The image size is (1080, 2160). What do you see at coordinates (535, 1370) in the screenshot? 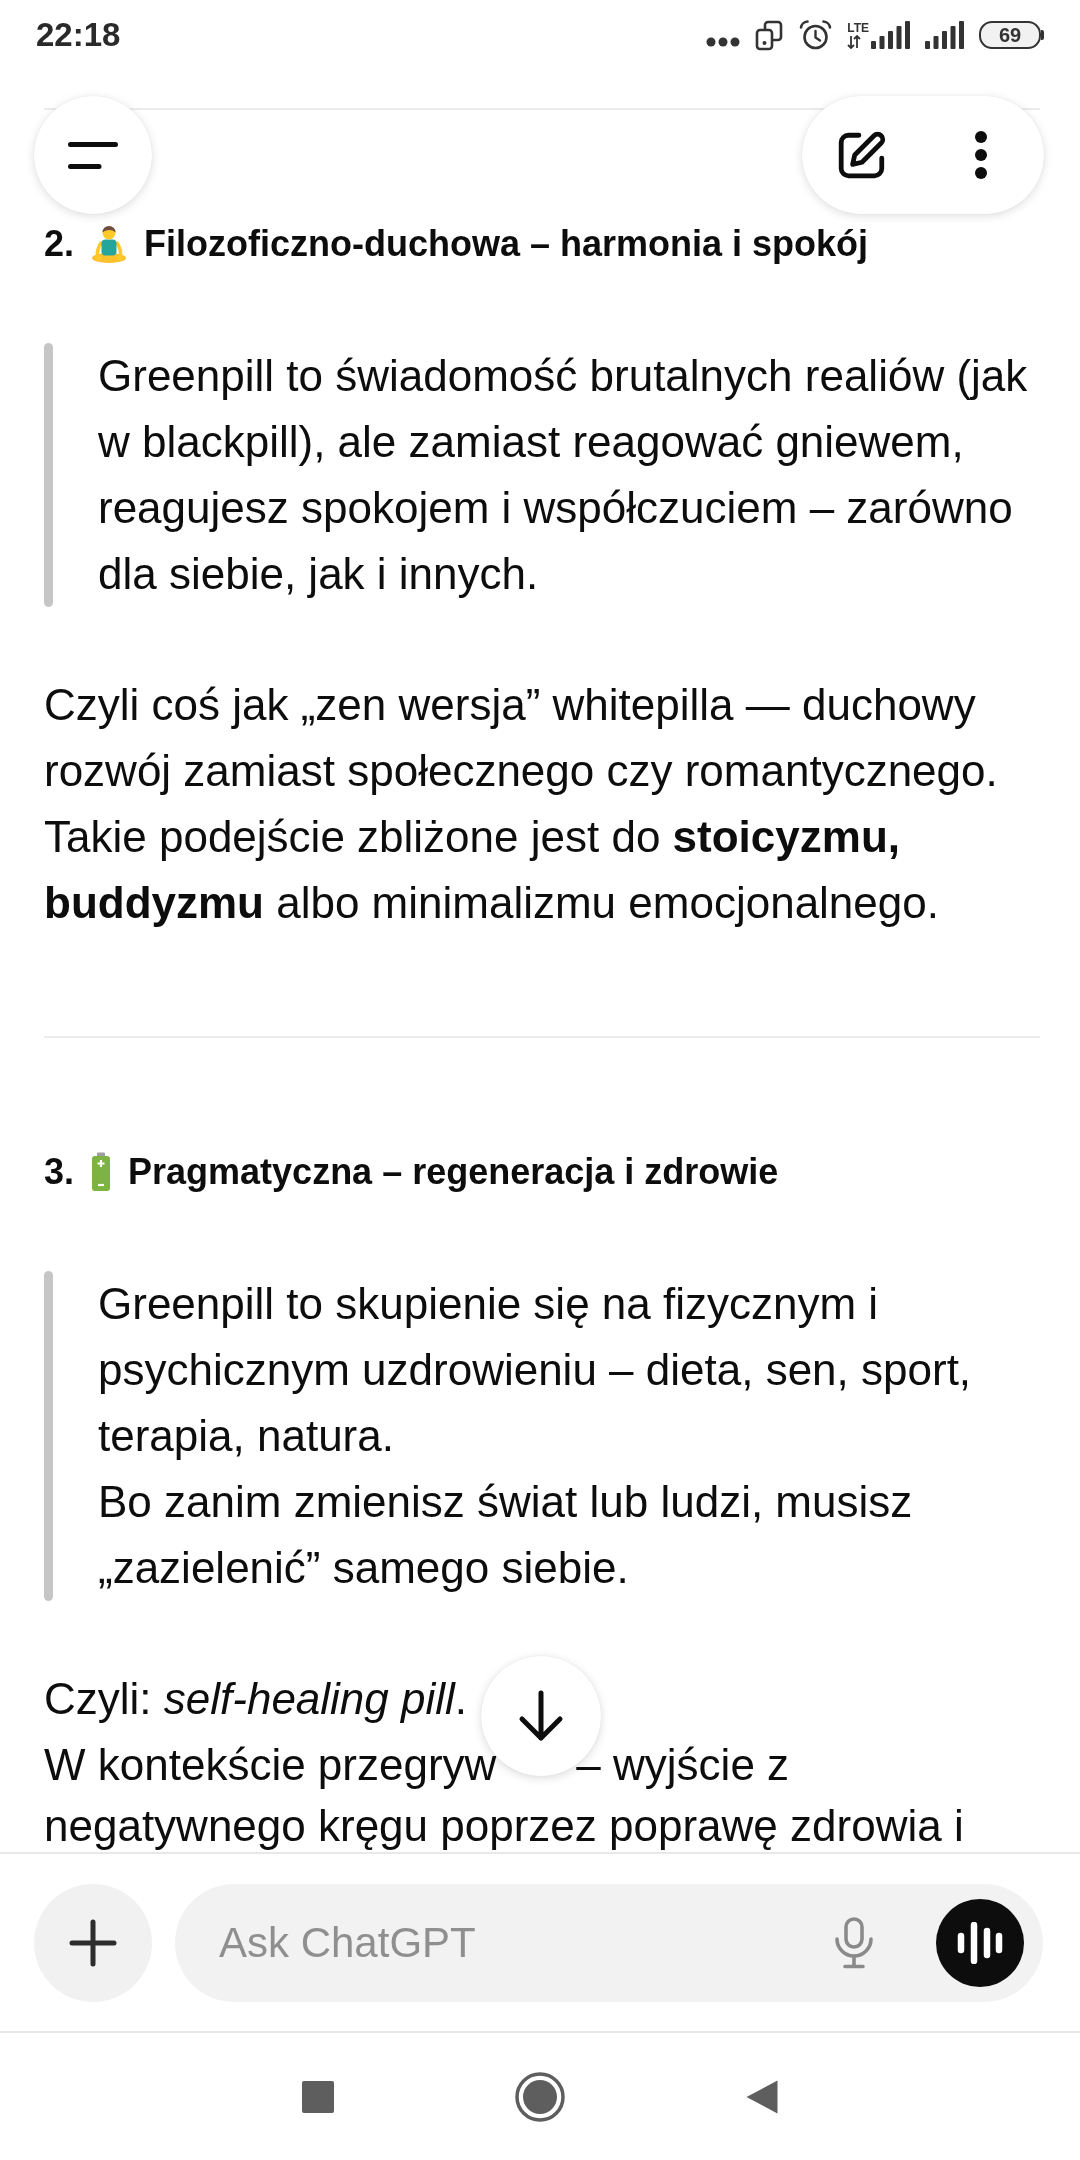
I see `quote-text: Greenpill to skupienie się na fizycznym i psychicznym uzdrowieniu – dieta, sen, sport, terapia, natura.` at bounding box center [535, 1370].